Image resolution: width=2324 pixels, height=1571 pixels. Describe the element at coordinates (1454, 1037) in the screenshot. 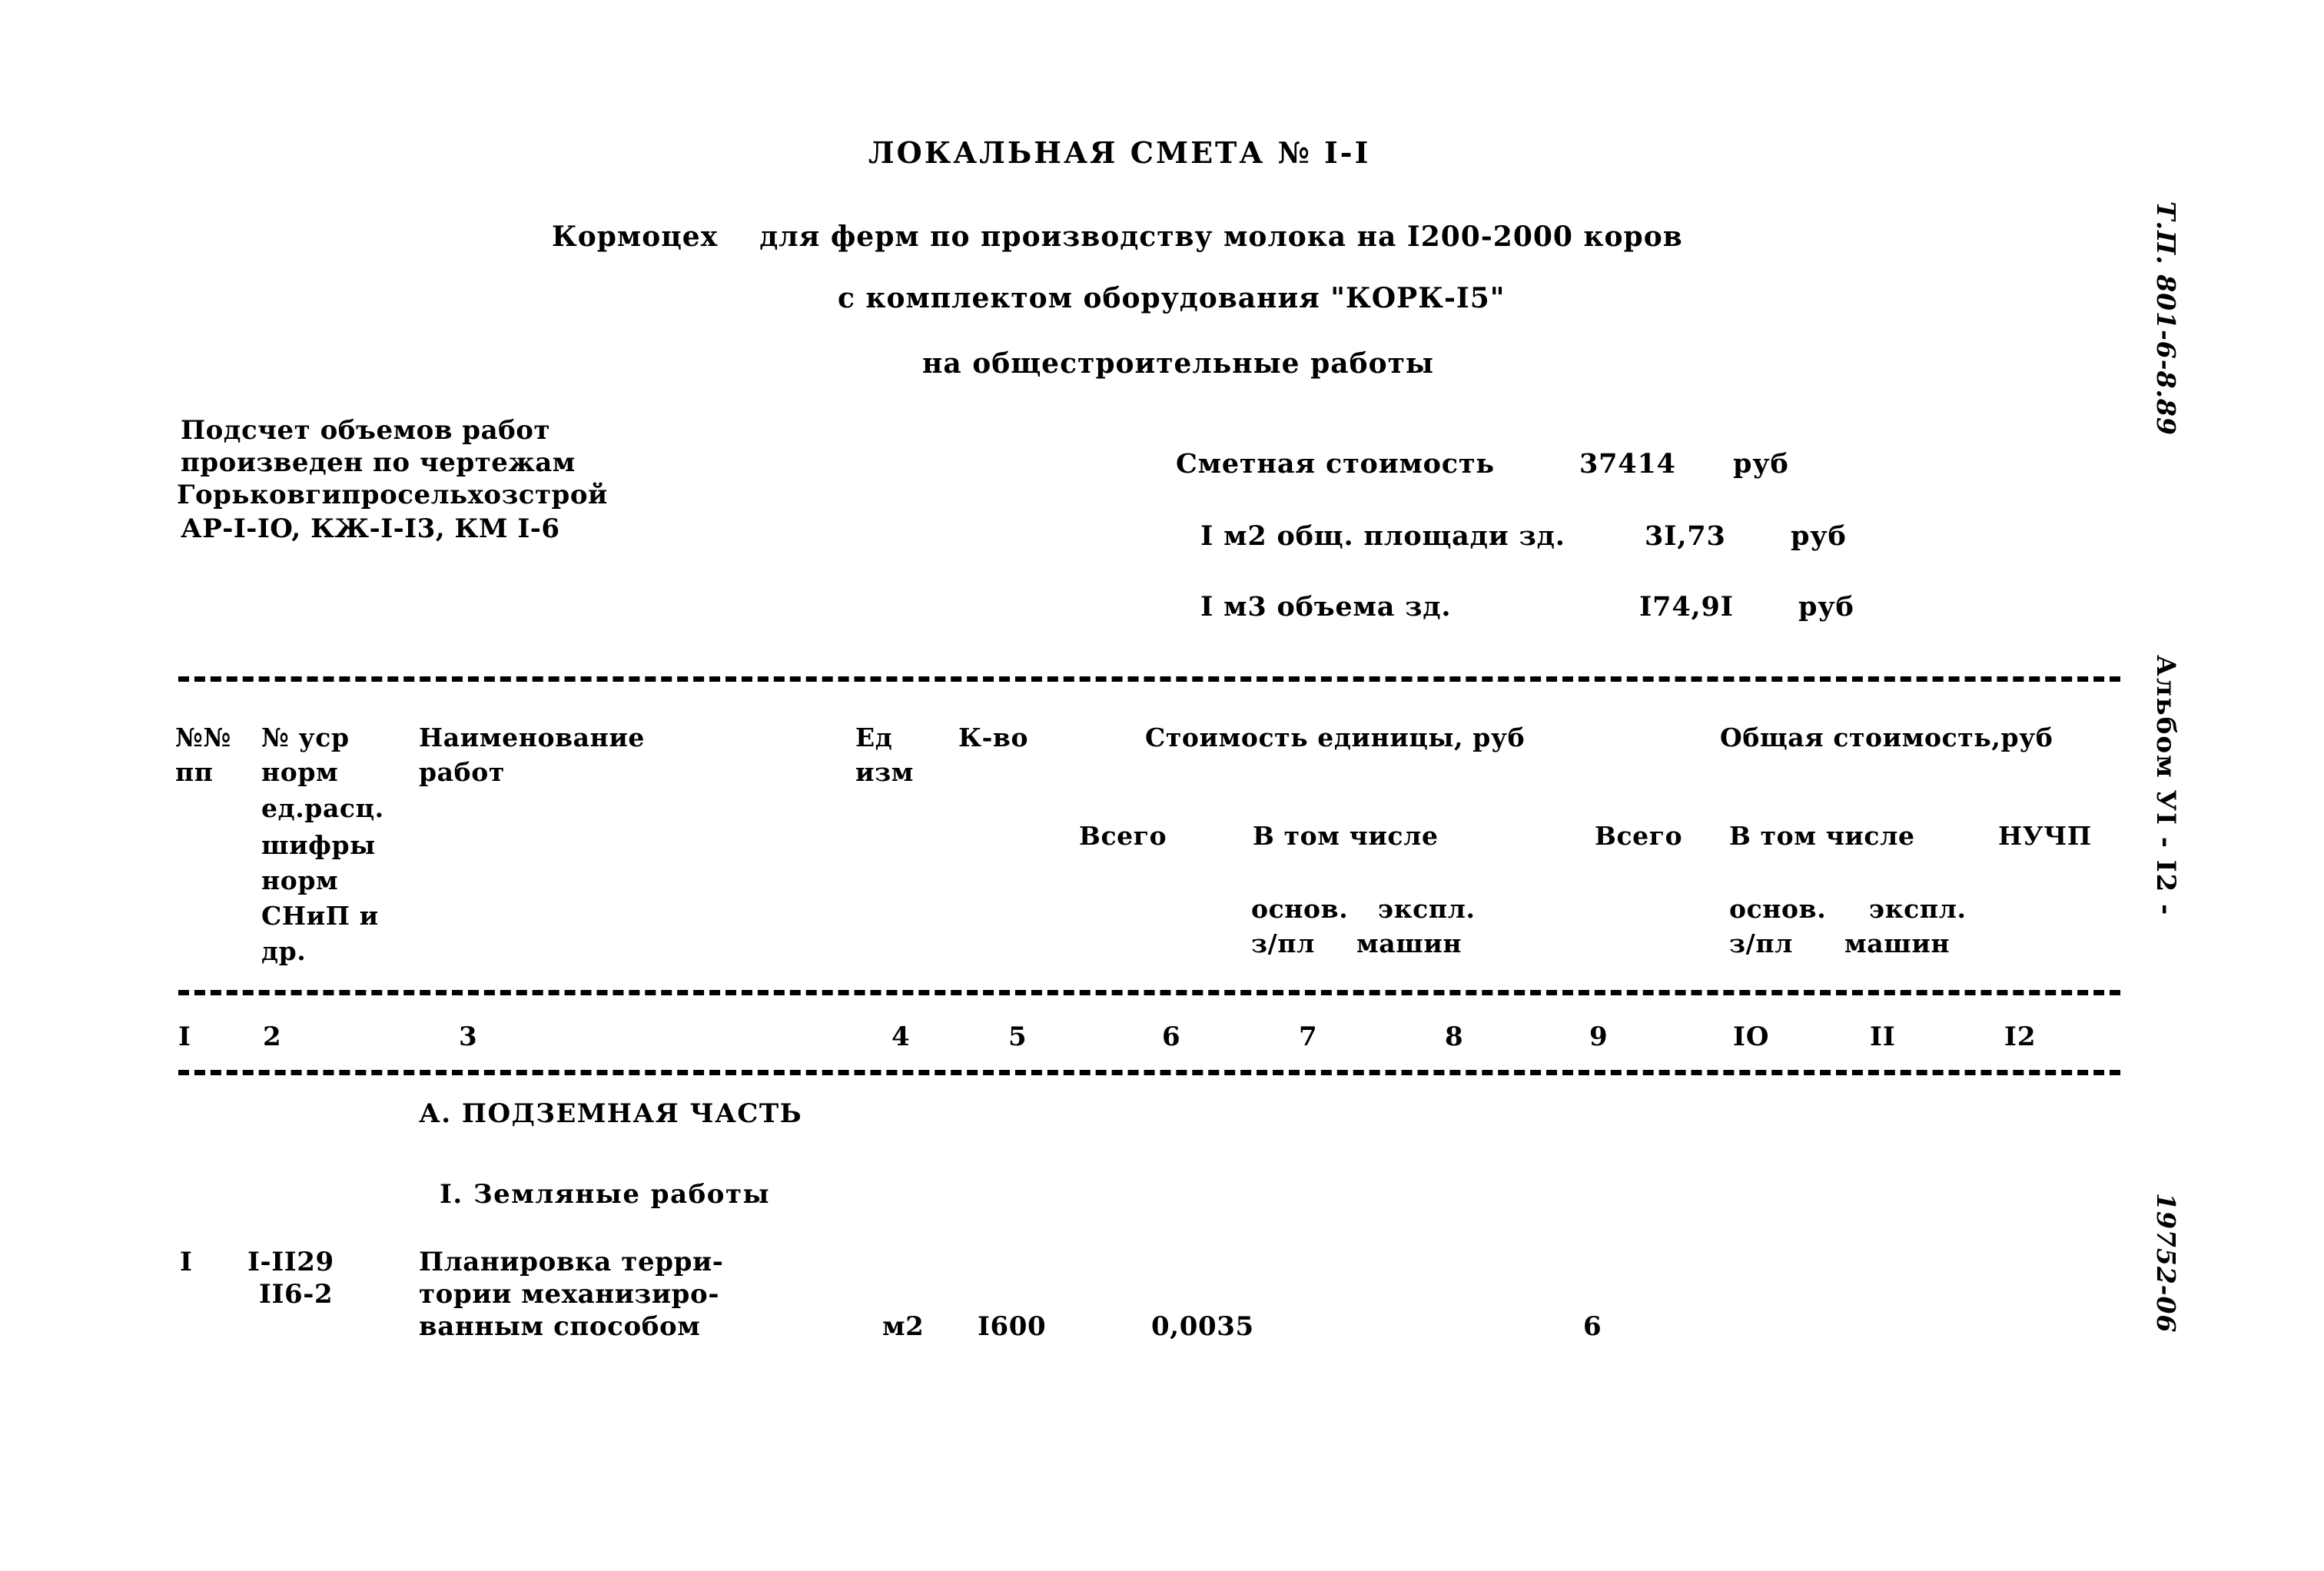

I see `column-number-8: 8` at that location.